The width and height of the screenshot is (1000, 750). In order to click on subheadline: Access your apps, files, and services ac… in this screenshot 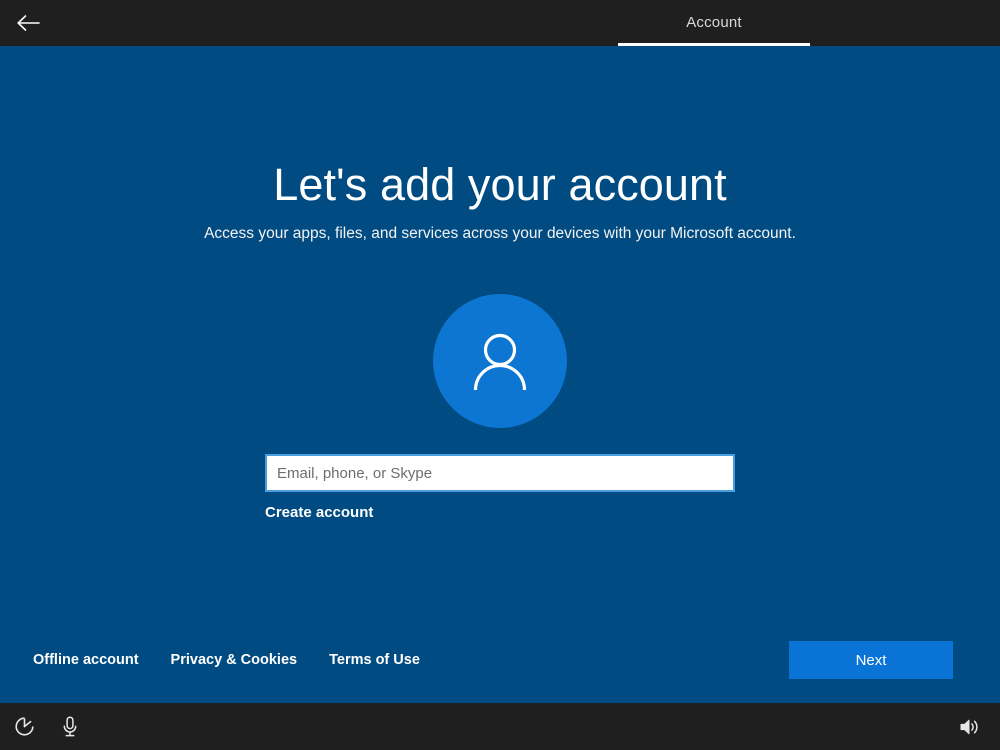, I will do `click(500, 233)`.